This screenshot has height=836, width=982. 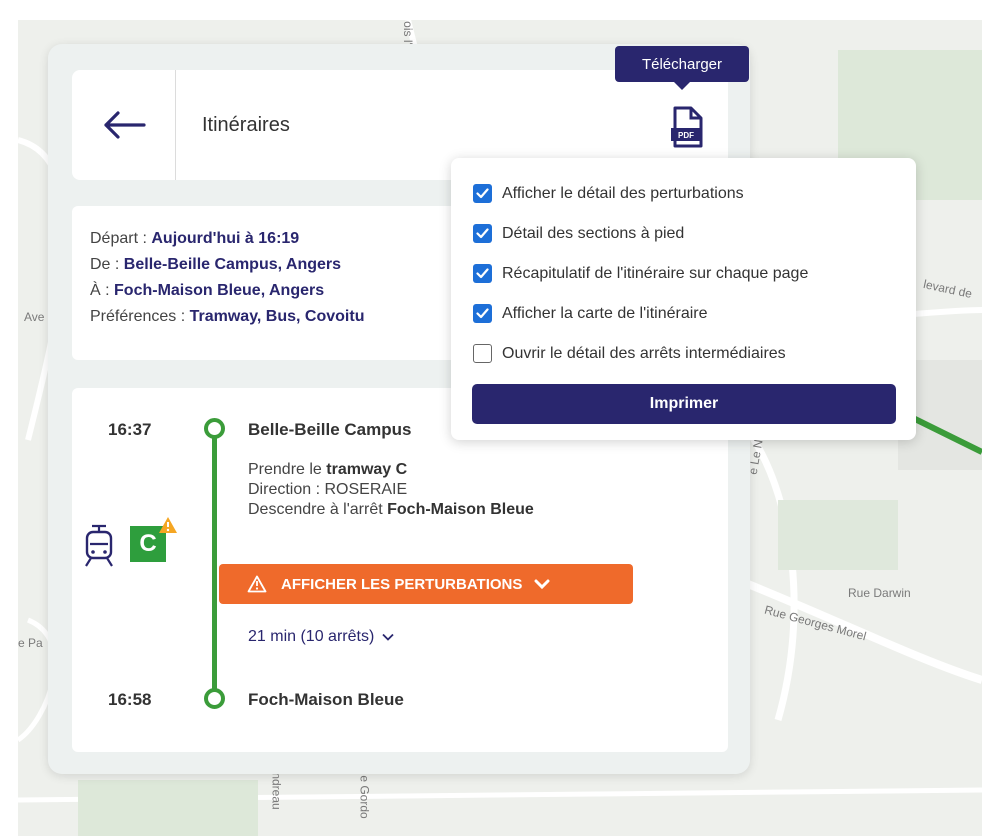 I want to click on route-line, so click(x=214, y=566).